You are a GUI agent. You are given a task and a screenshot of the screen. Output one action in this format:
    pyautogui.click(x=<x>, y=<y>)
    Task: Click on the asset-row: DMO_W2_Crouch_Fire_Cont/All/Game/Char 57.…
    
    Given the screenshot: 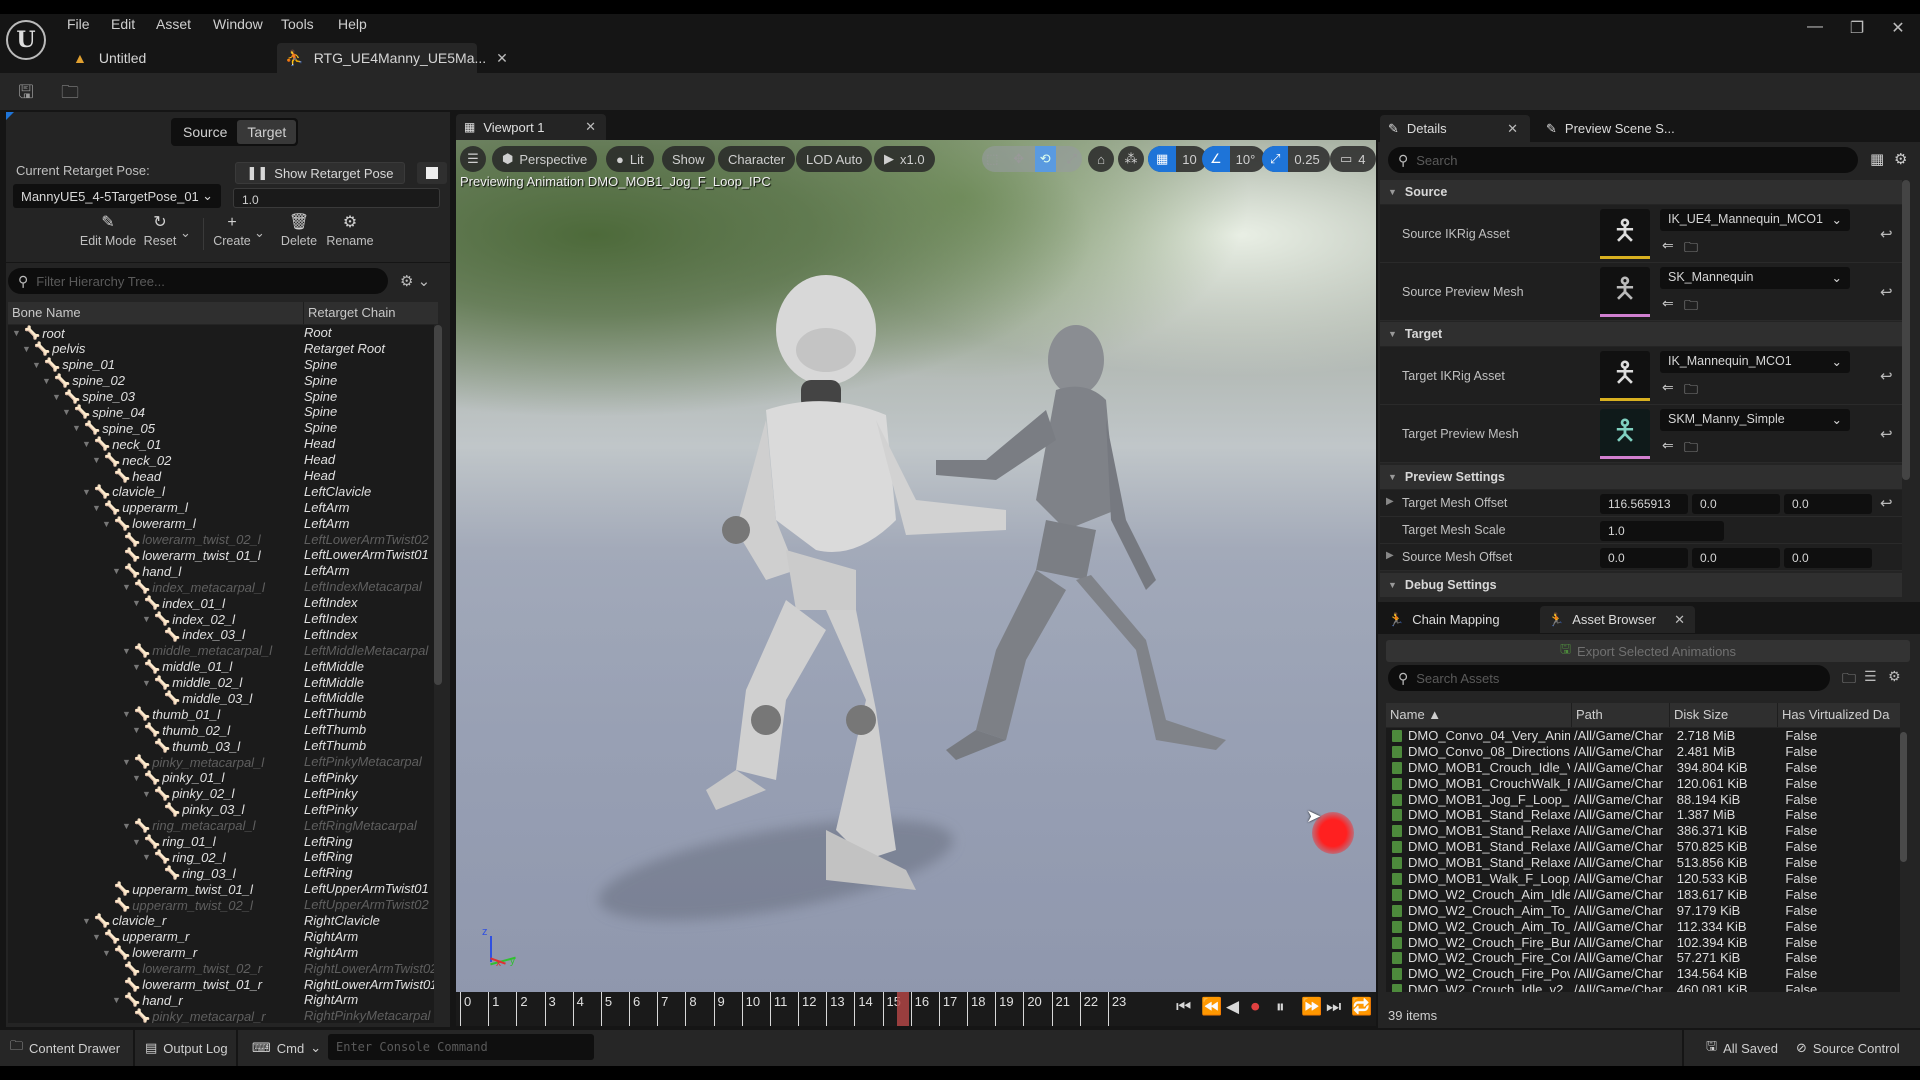 What is the action you would take?
    pyautogui.click(x=1643, y=958)
    